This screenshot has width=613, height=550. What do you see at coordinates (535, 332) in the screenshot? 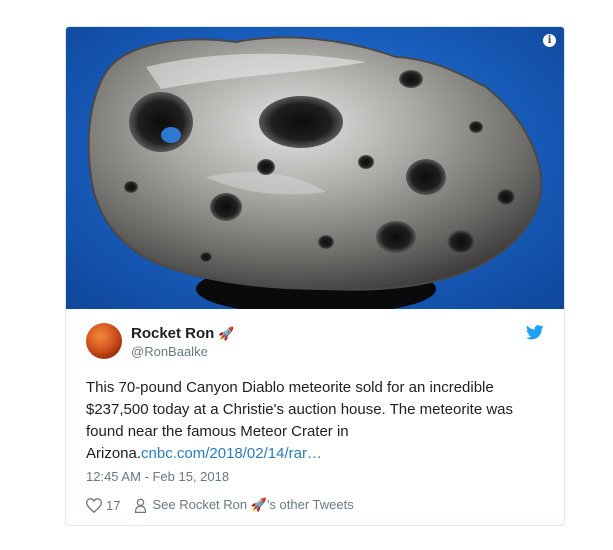
I see `twitter-bird-icon` at bounding box center [535, 332].